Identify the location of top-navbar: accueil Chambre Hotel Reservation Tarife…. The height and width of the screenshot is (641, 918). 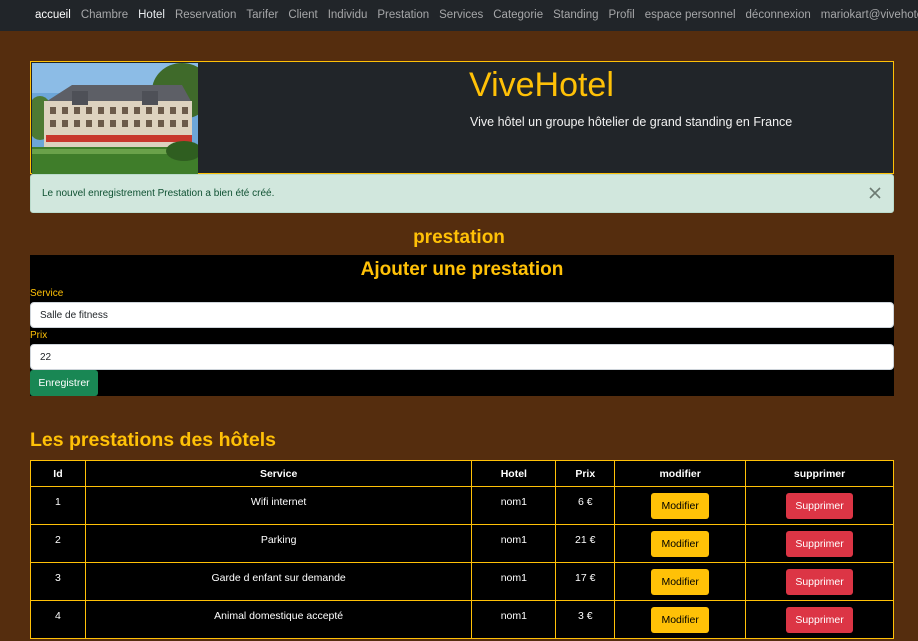
(459, 15).